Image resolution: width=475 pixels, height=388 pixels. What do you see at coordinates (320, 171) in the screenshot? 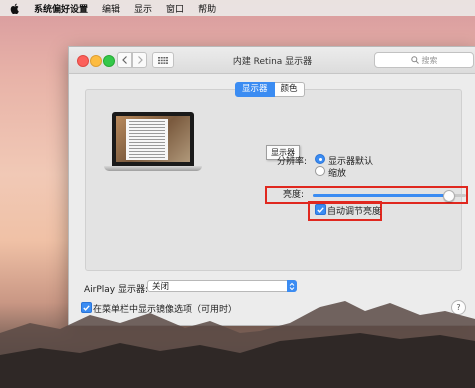
I see `radio-scaled` at bounding box center [320, 171].